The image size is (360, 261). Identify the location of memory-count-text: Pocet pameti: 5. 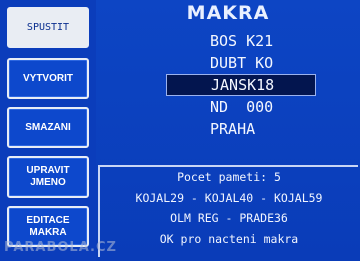
(229, 177).